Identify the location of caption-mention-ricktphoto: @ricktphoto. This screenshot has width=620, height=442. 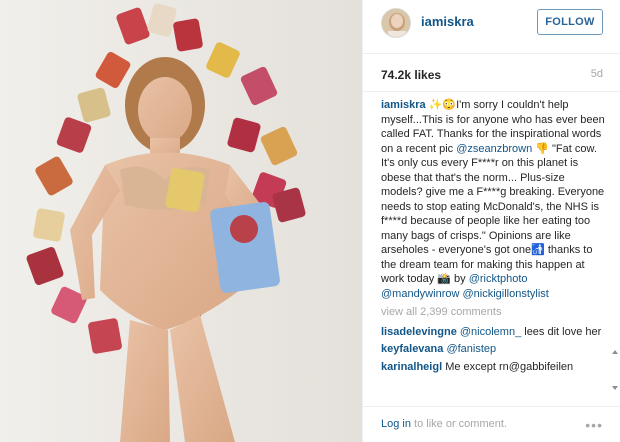
(498, 279).